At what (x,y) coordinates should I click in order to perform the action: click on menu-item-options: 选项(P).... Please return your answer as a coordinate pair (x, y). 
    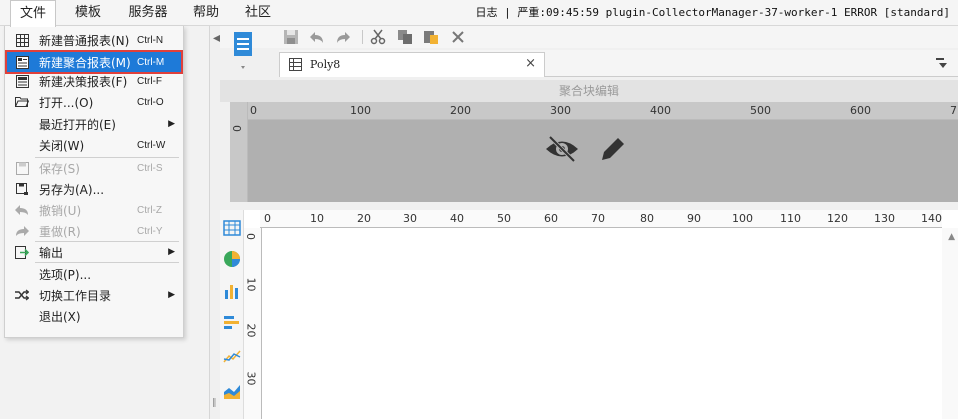
    Looking at the image, I should click on (94, 274).